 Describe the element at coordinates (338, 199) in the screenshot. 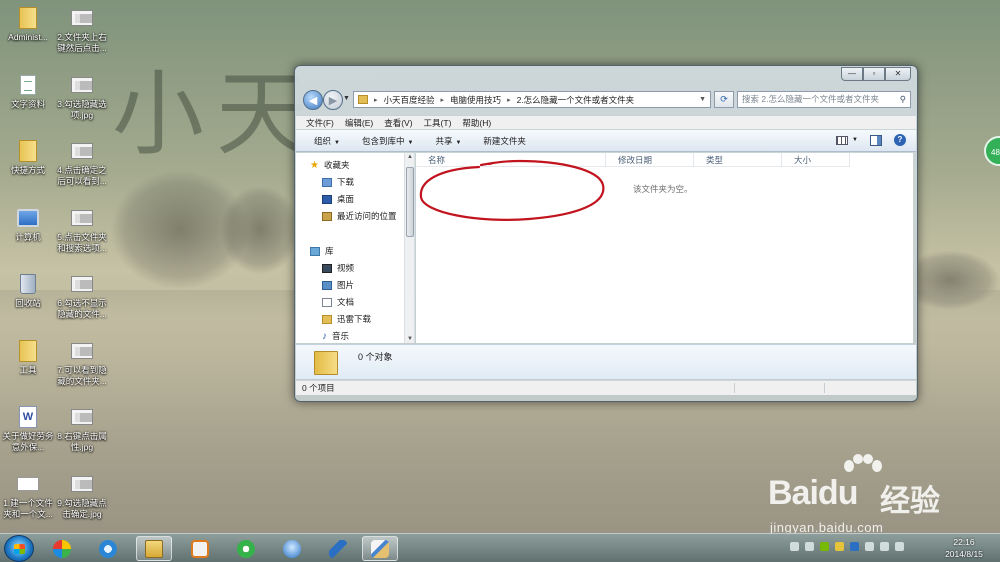

I see `nav-item-desktop: 桌面` at that location.